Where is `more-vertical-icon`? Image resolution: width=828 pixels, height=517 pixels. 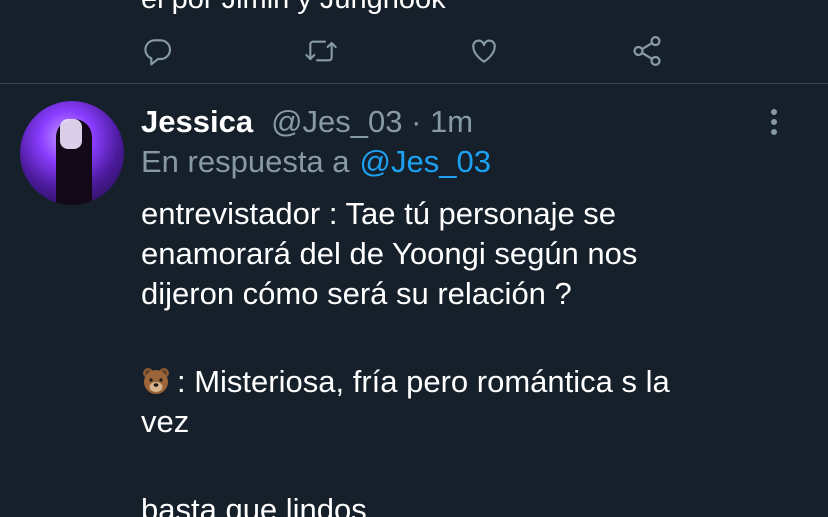
more-vertical-icon is located at coordinates (774, 122).